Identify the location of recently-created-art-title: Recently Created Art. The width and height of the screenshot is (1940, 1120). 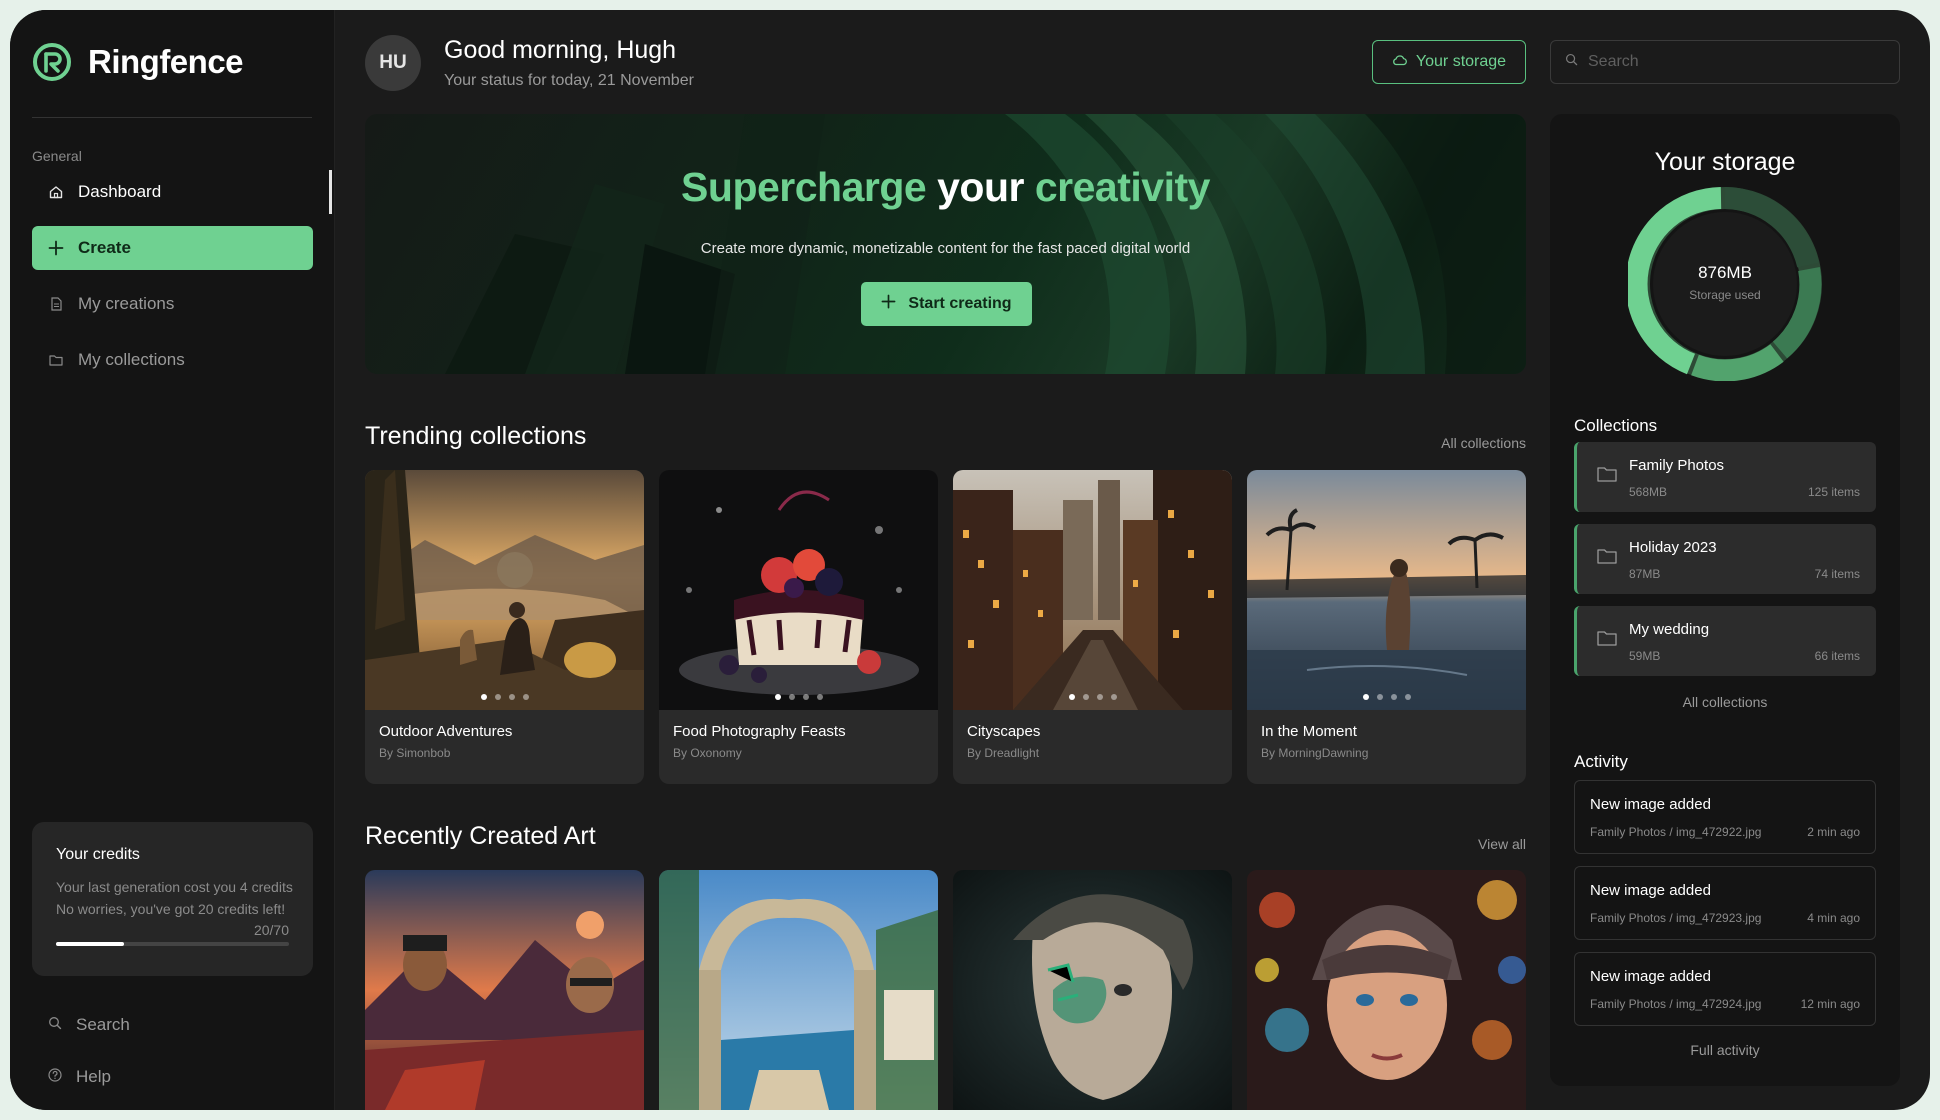
(480, 836).